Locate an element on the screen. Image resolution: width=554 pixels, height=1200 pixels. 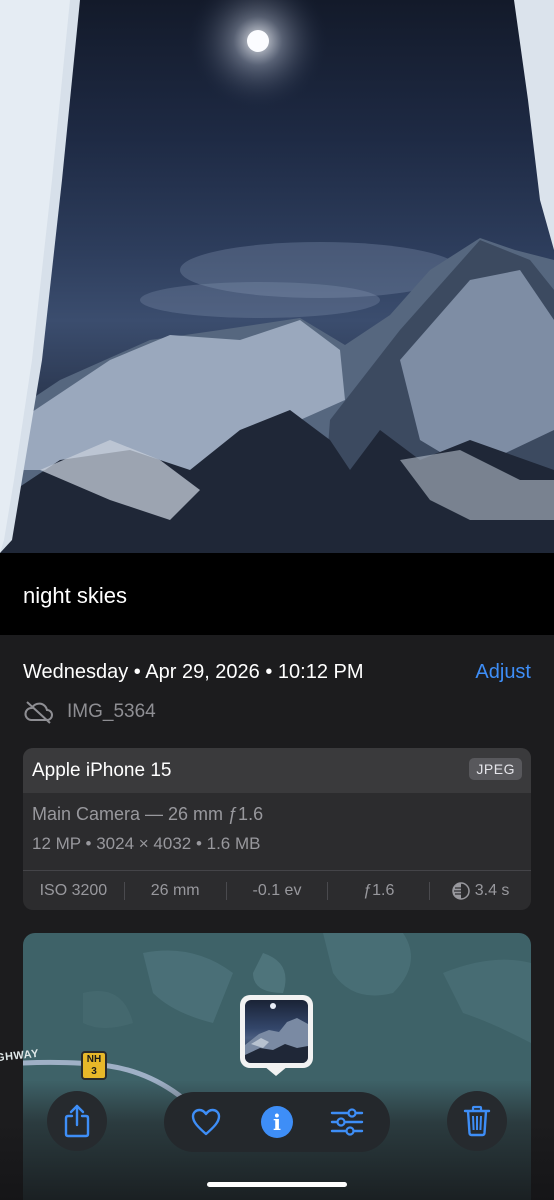
exif-iso: ISO 3200 is located at coordinates (73, 890).